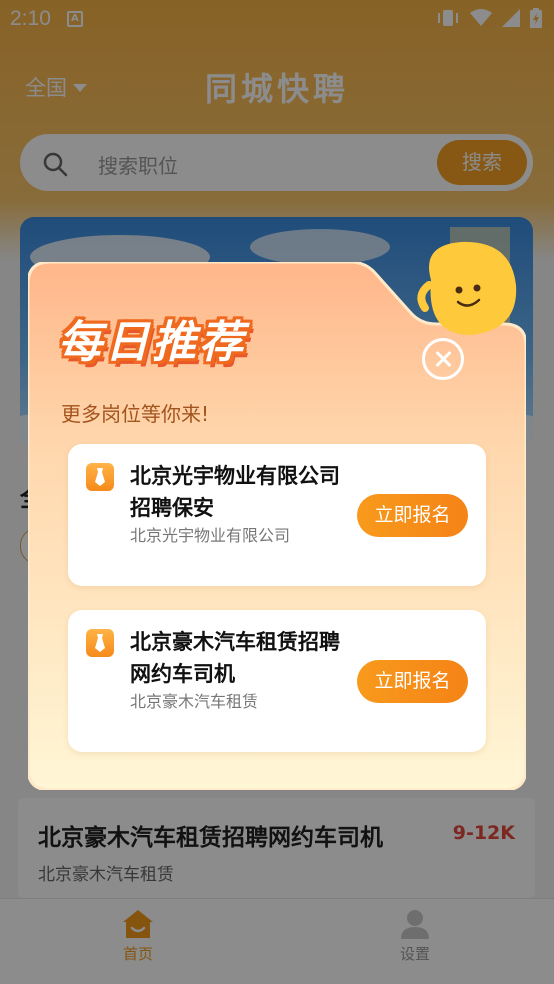 The height and width of the screenshot is (984, 554). Describe the element at coordinates (194, 701) in the screenshot. I see `recommend-company: 北京豪木汽车租赁` at that location.